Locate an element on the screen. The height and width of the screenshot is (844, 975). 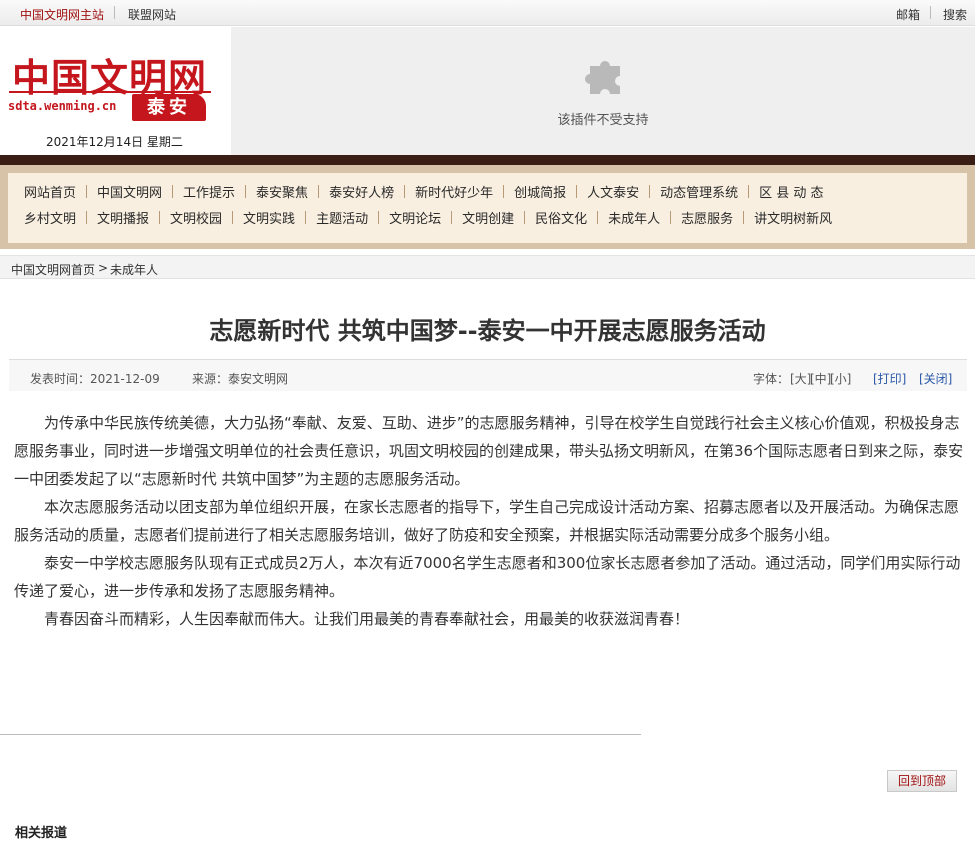
breadcrumb-current: 未成年人 is located at coordinates (134, 269).